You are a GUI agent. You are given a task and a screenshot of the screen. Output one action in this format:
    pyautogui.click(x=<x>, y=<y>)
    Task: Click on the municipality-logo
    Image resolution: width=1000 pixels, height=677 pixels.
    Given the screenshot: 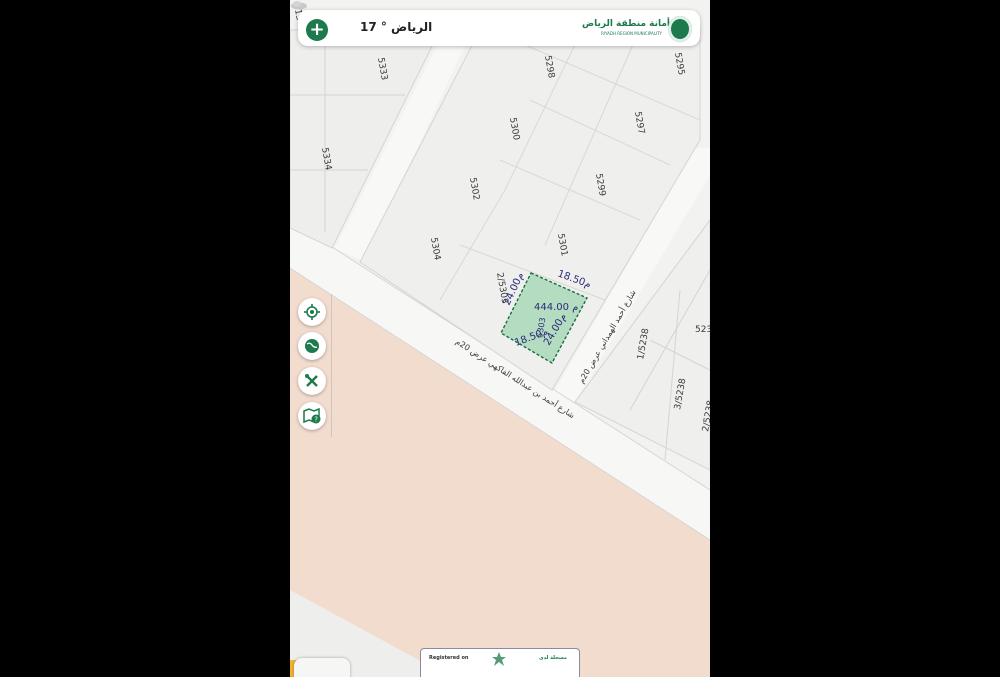 What is the action you would take?
    pyautogui.click(x=680, y=29)
    